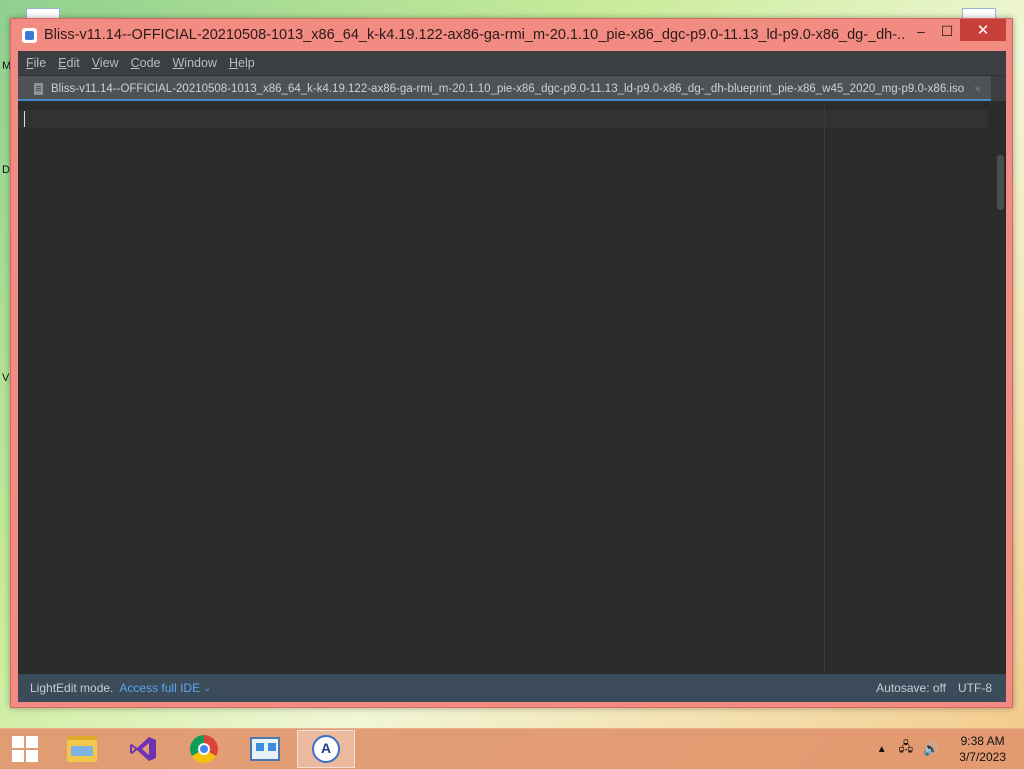  I want to click on visual-studio-icon, so click(143, 749).